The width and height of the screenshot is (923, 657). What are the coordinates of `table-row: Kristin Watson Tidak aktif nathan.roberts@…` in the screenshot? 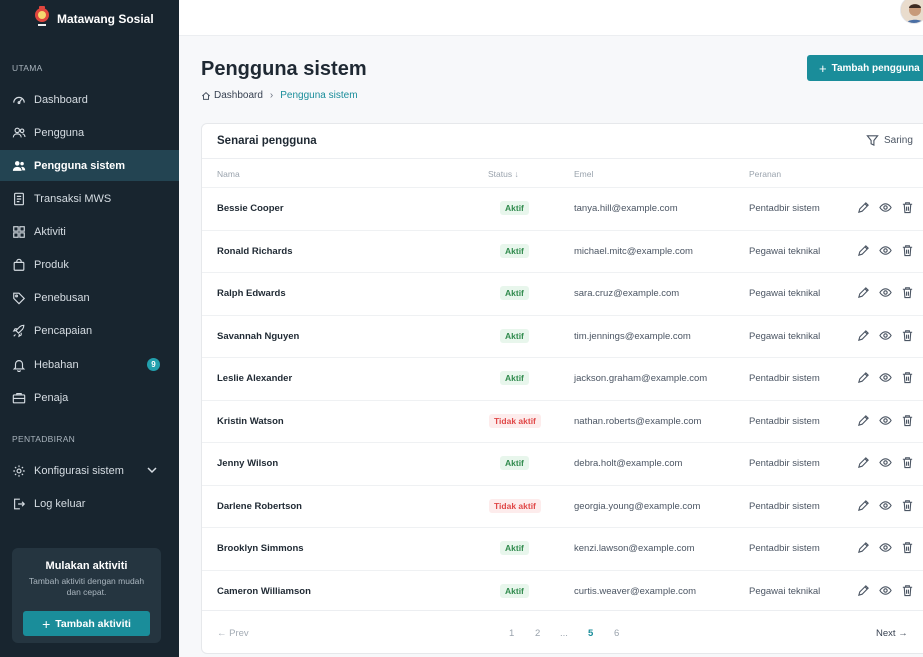 It's located at (562, 420).